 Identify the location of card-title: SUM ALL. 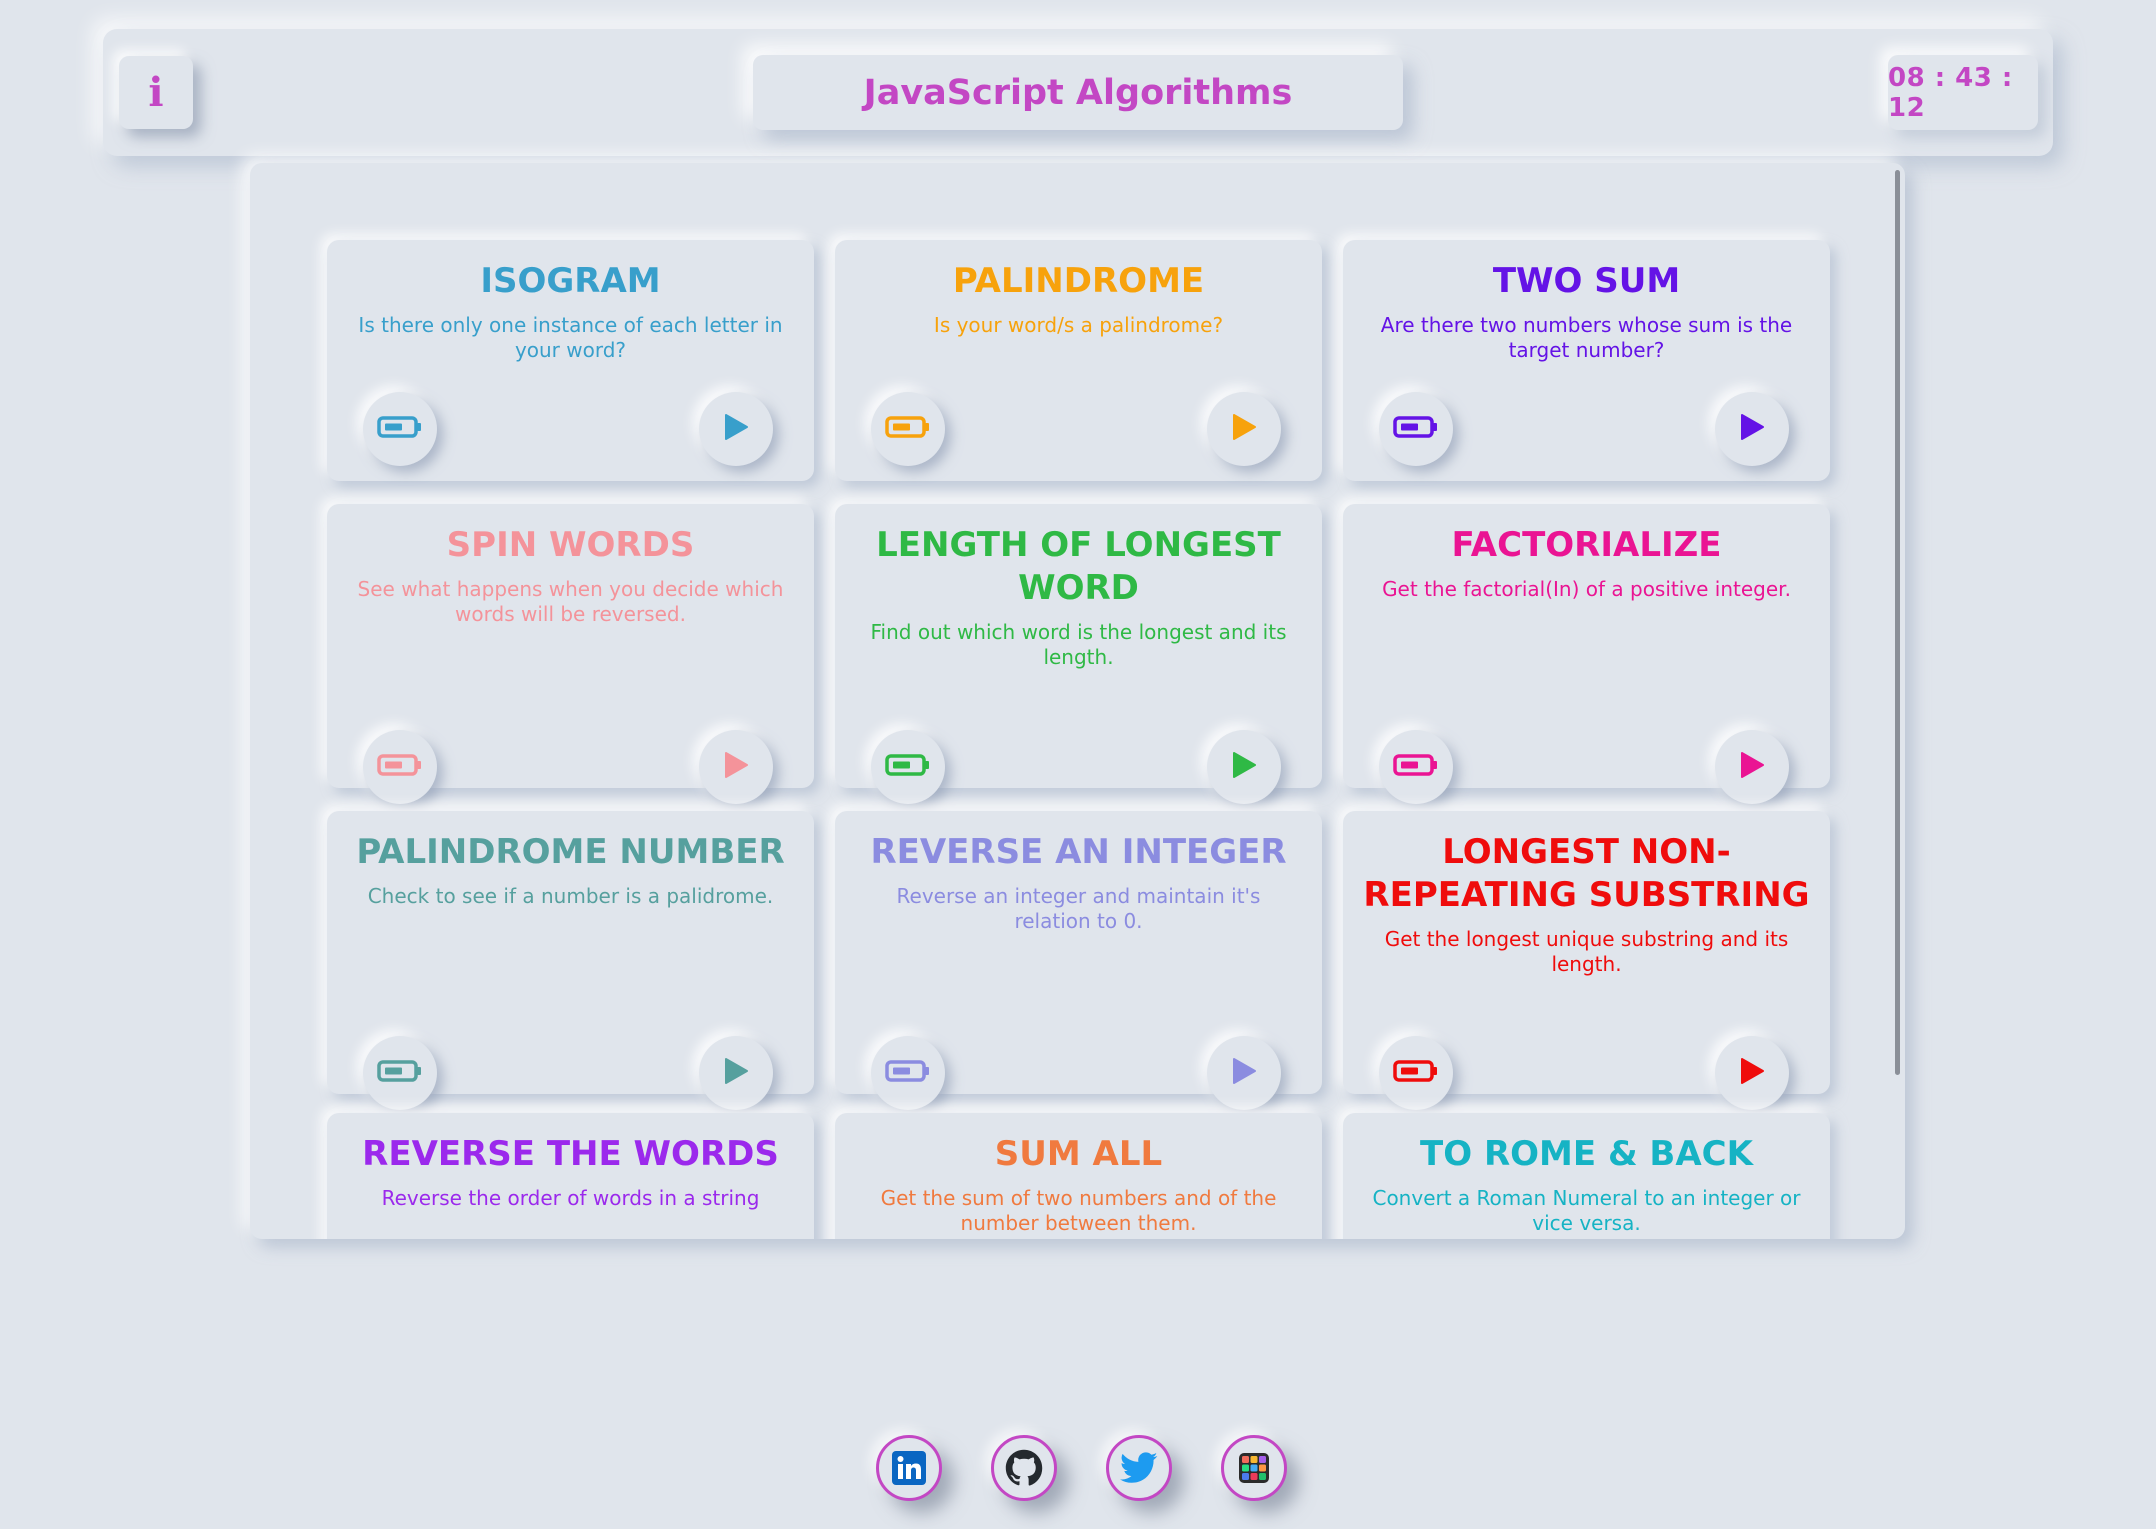
(1078, 1154).